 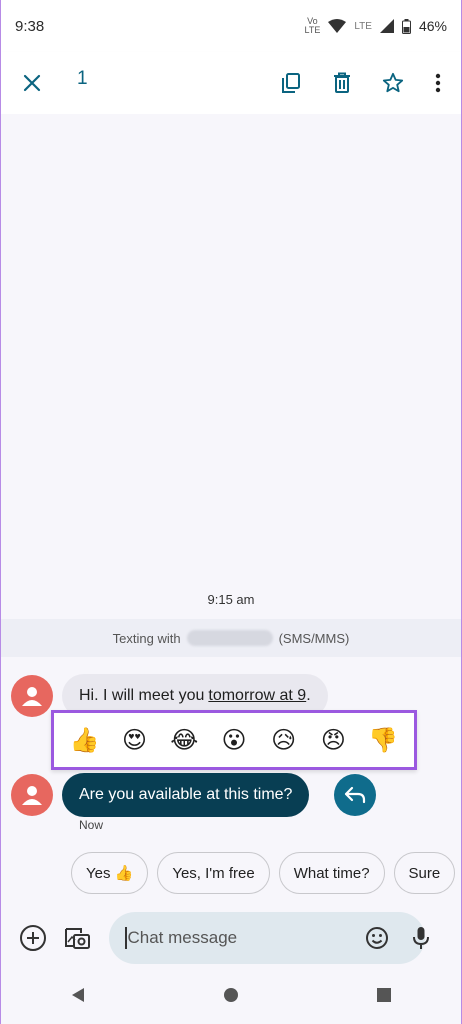 What do you see at coordinates (432, 26) in the screenshot?
I see `battery-percent: 46%` at bounding box center [432, 26].